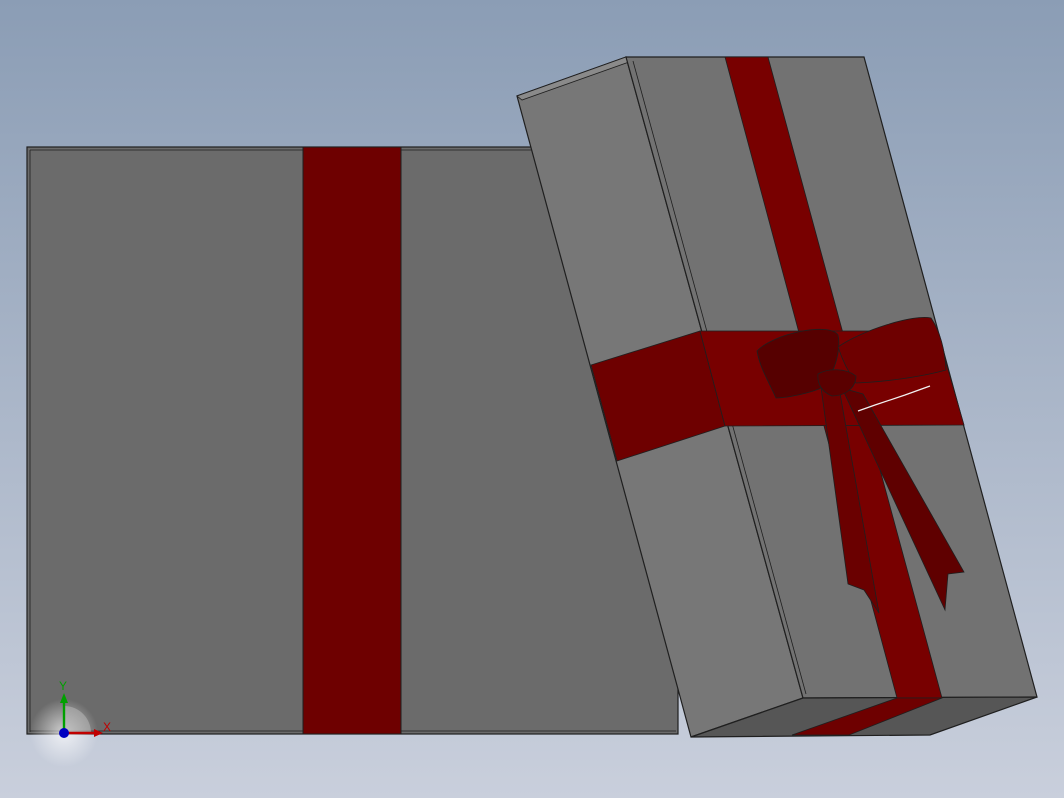  Describe the element at coordinates (64, 733) in the screenshot. I see `triad-z-axis` at that location.